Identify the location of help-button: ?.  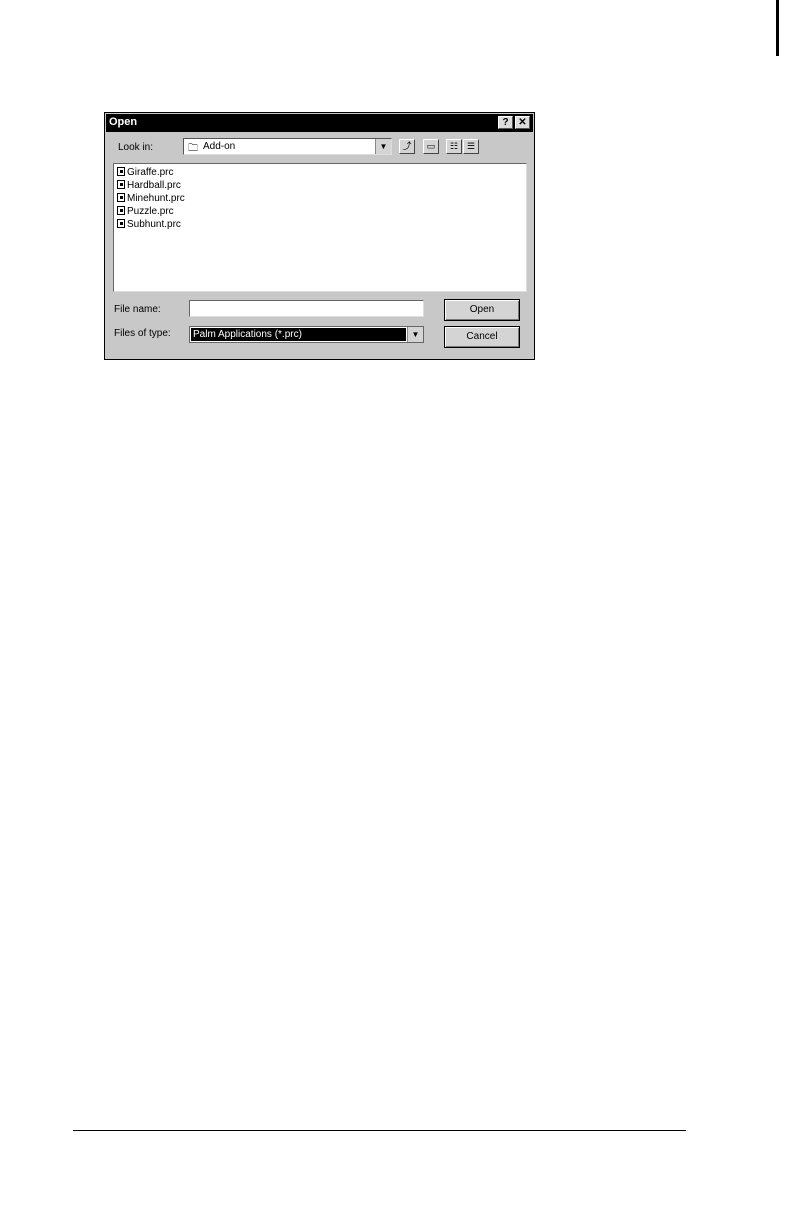
(505, 122).